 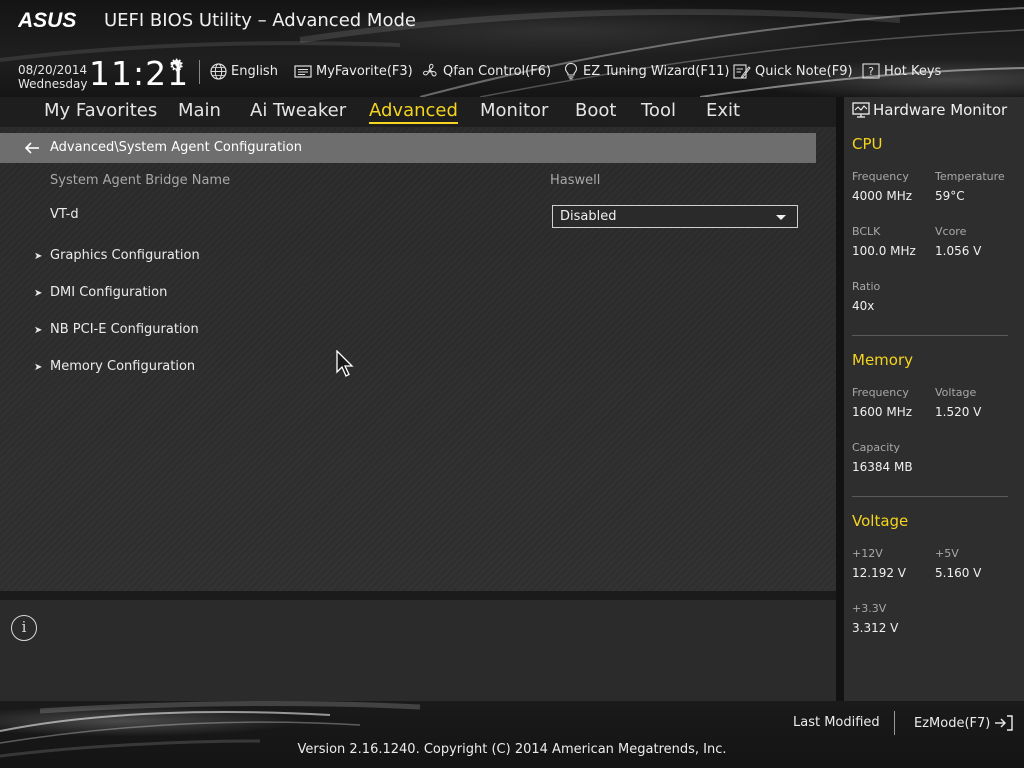 I want to click on v12-label: +12V, so click(x=867, y=553).